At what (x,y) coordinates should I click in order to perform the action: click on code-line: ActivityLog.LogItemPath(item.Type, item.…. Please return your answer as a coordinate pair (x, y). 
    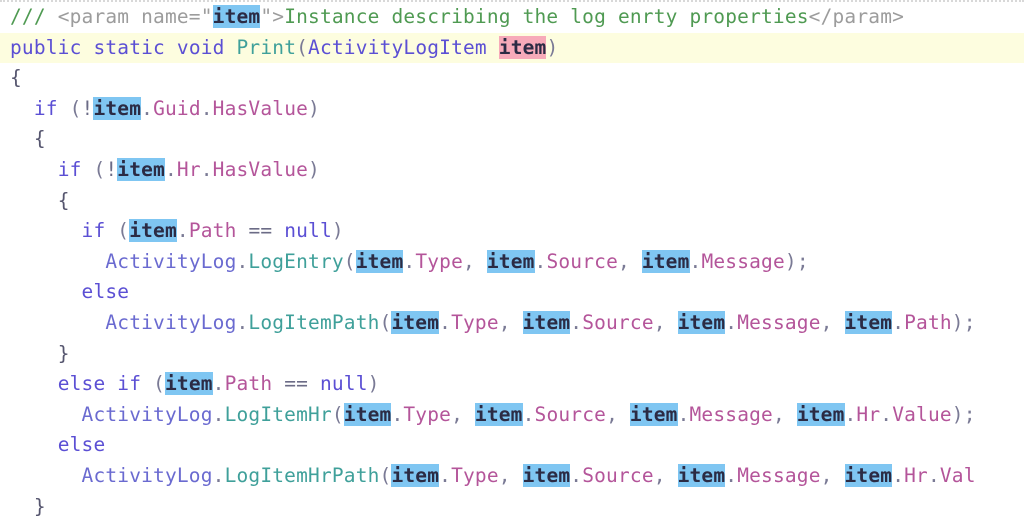
    Looking at the image, I should click on (512, 323).